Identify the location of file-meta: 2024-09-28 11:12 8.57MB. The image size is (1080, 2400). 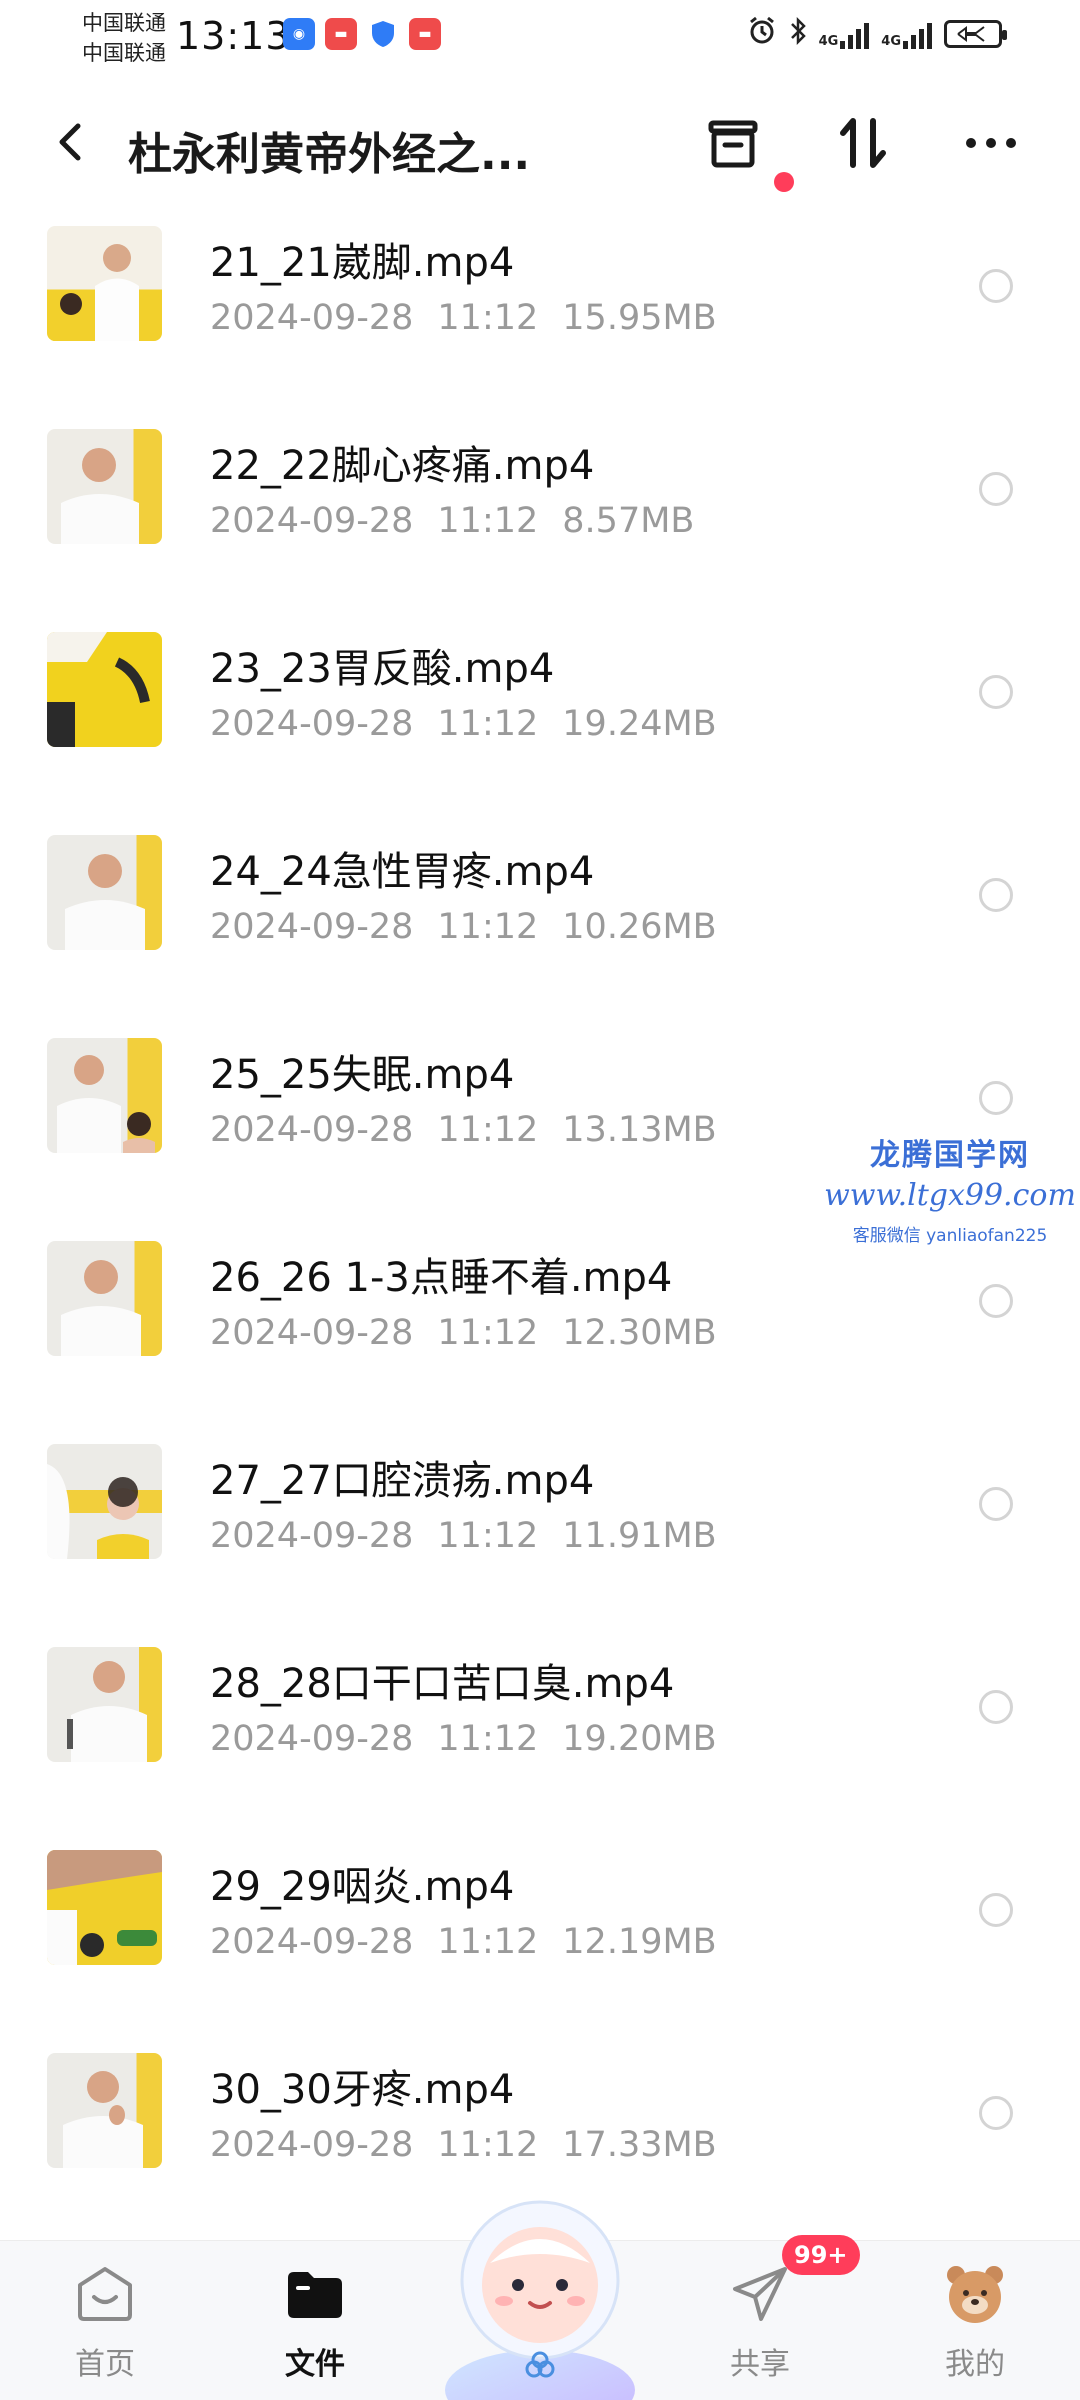
(464, 521).